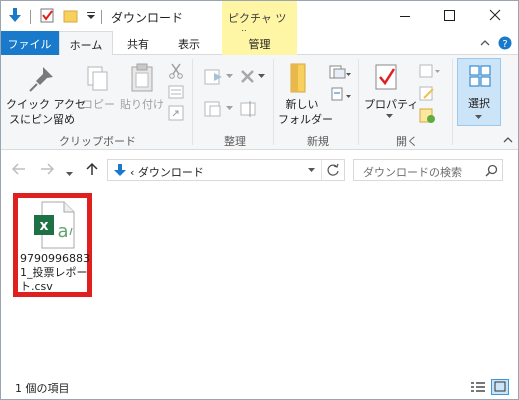  I want to click on paste-button: 貼り付け, so click(142, 104).